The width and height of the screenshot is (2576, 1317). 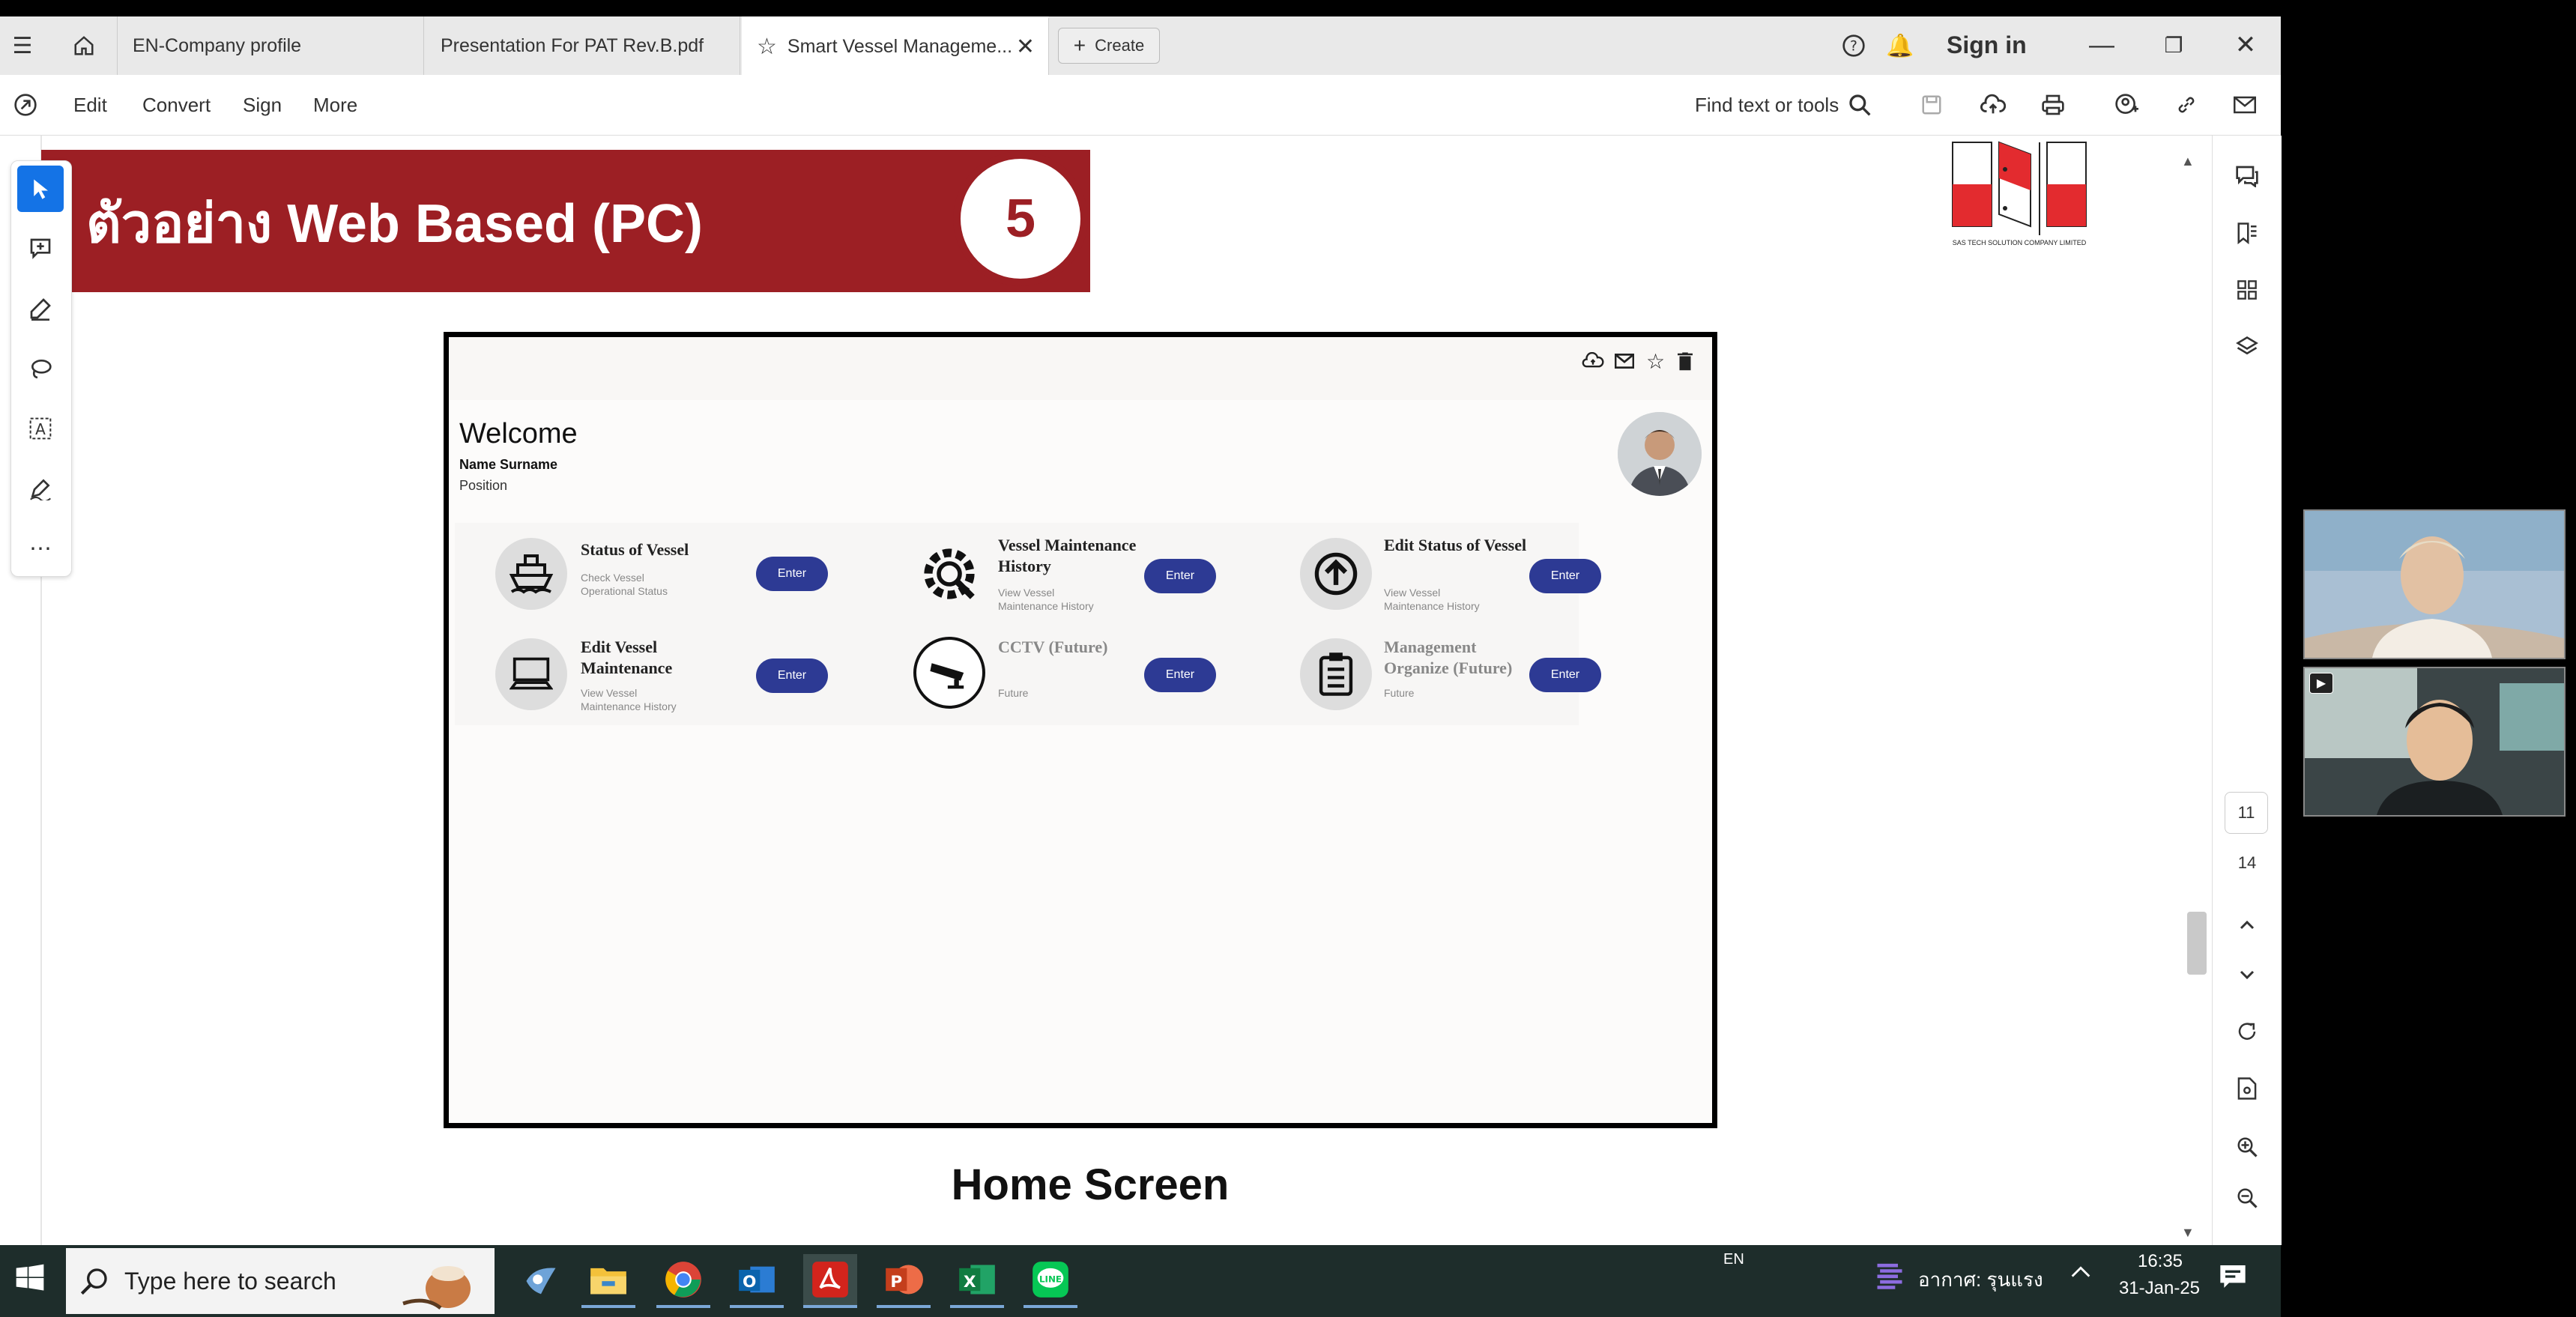 I want to click on svg-text: A, so click(x=40, y=429).